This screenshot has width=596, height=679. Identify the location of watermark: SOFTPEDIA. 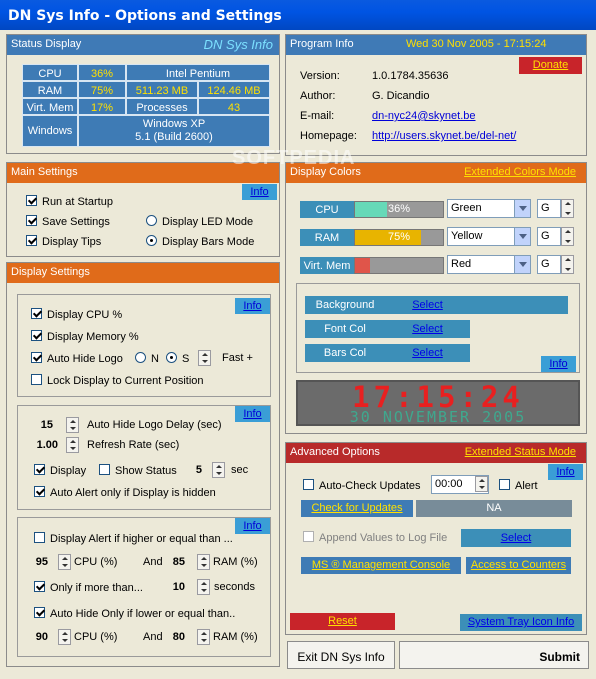
(294, 158).